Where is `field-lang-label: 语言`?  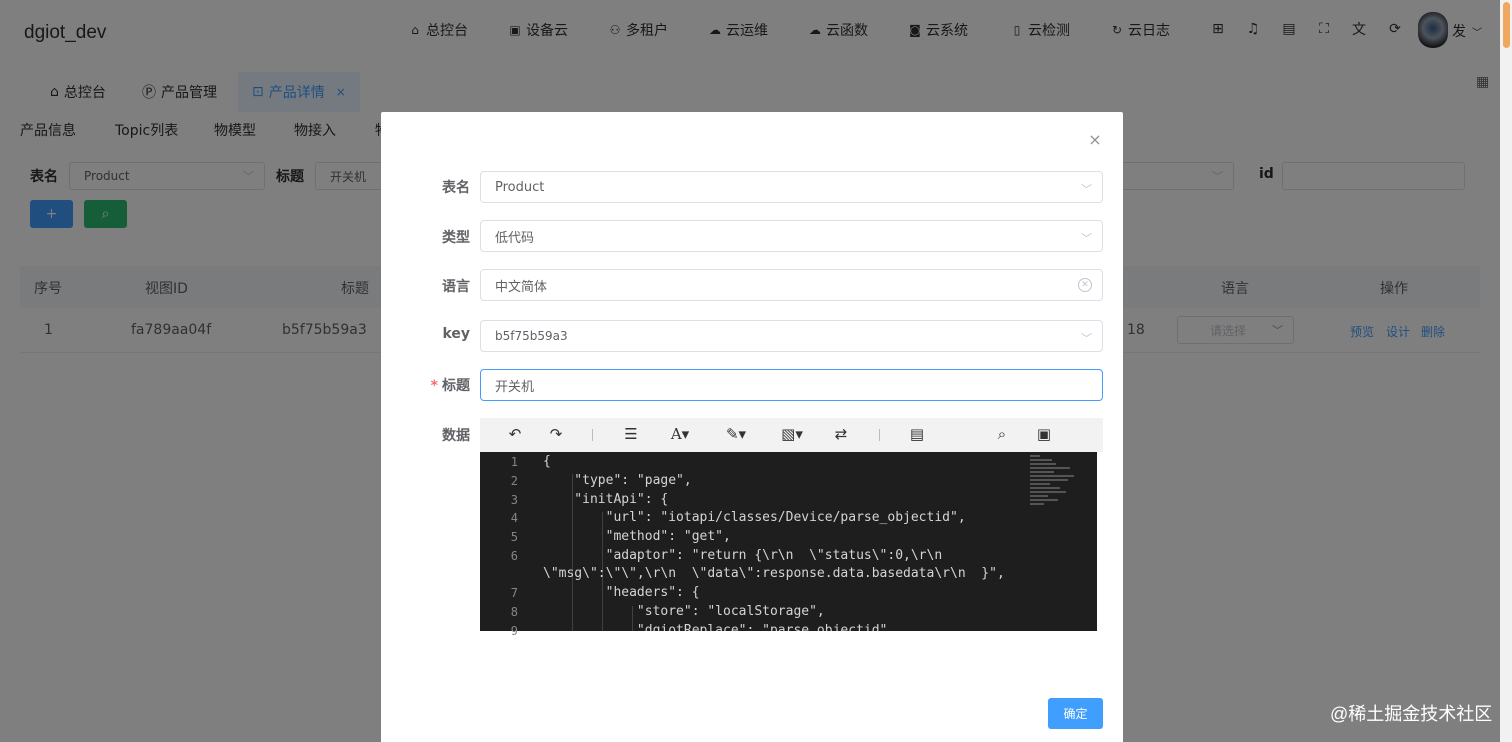
field-lang-label: 语言 is located at coordinates (456, 287).